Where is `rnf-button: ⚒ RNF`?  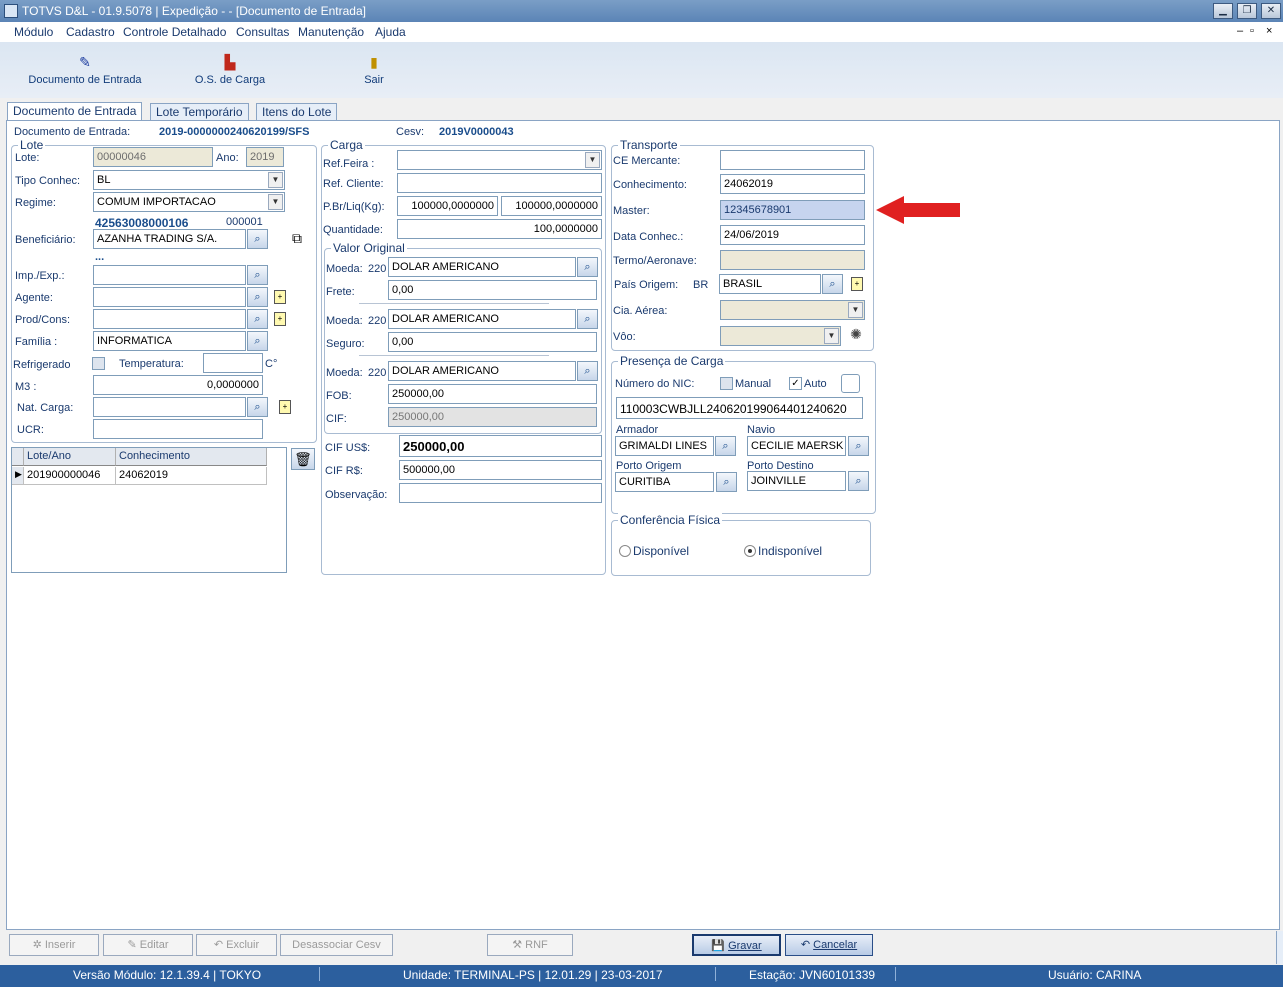
rnf-button: ⚒ RNF is located at coordinates (530, 945).